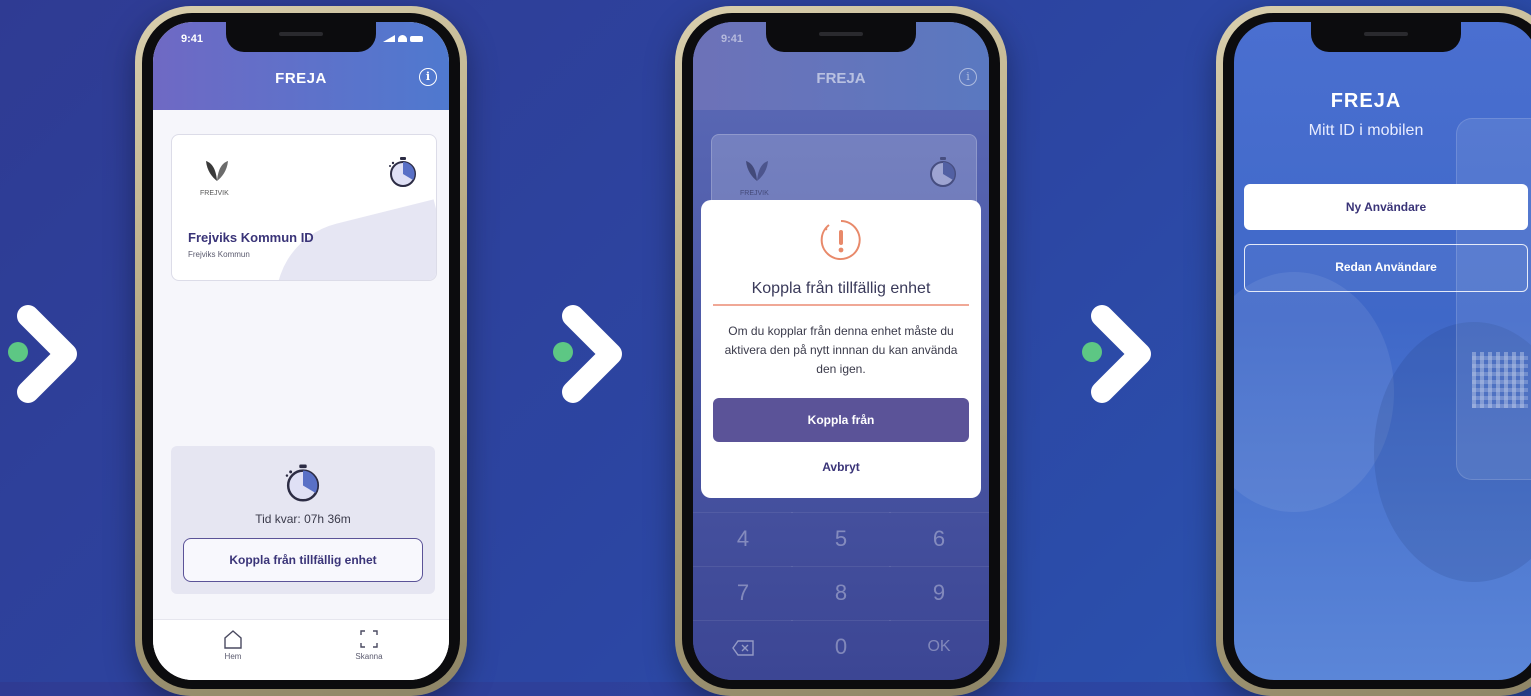 The height and width of the screenshot is (696, 1531). I want to click on wifi-icon, so click(402, 38).